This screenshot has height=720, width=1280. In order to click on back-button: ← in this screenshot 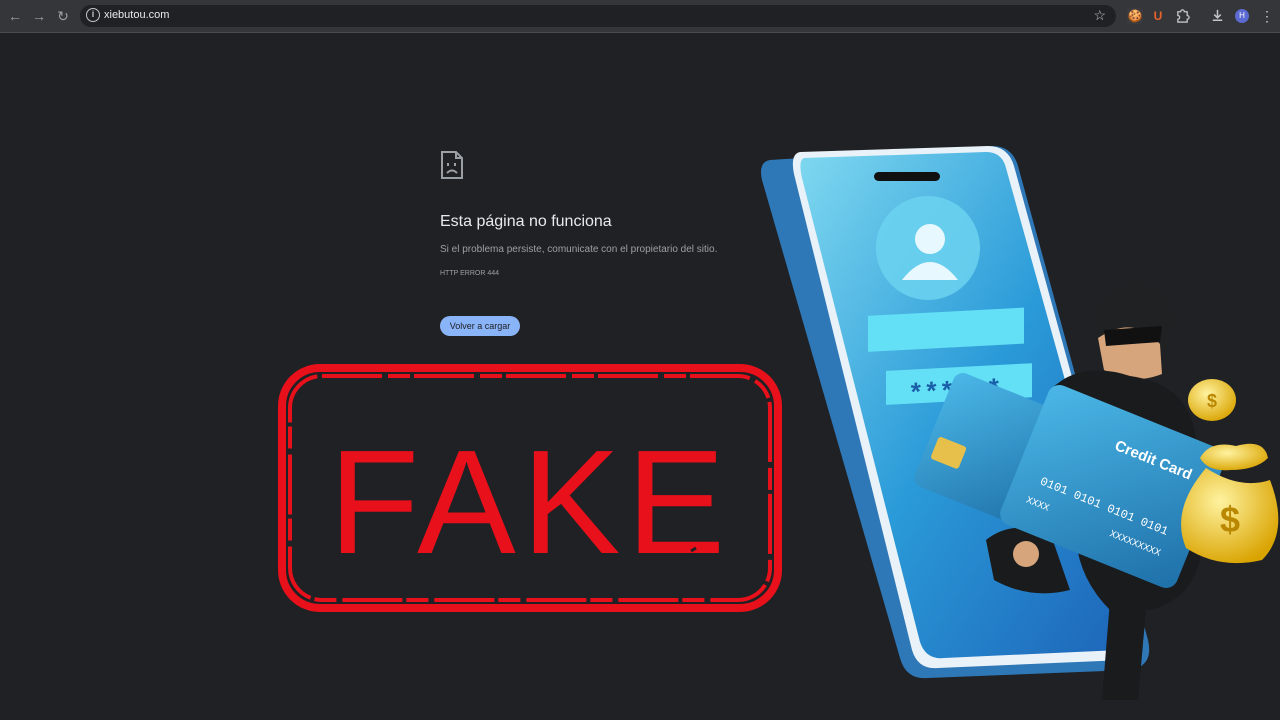, I will do `click(15, 16)`.